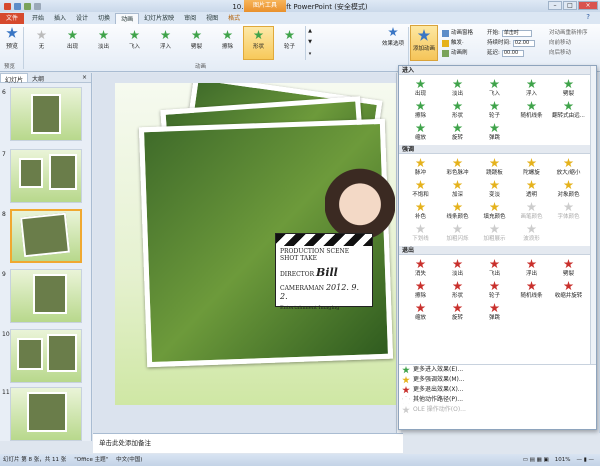 This screenshot has height=466, width=600. What do you see at coordinates (568, 43) in the screenshot?
I see `move-earlier-button: 向前移动` at bounding box center [568, 43].